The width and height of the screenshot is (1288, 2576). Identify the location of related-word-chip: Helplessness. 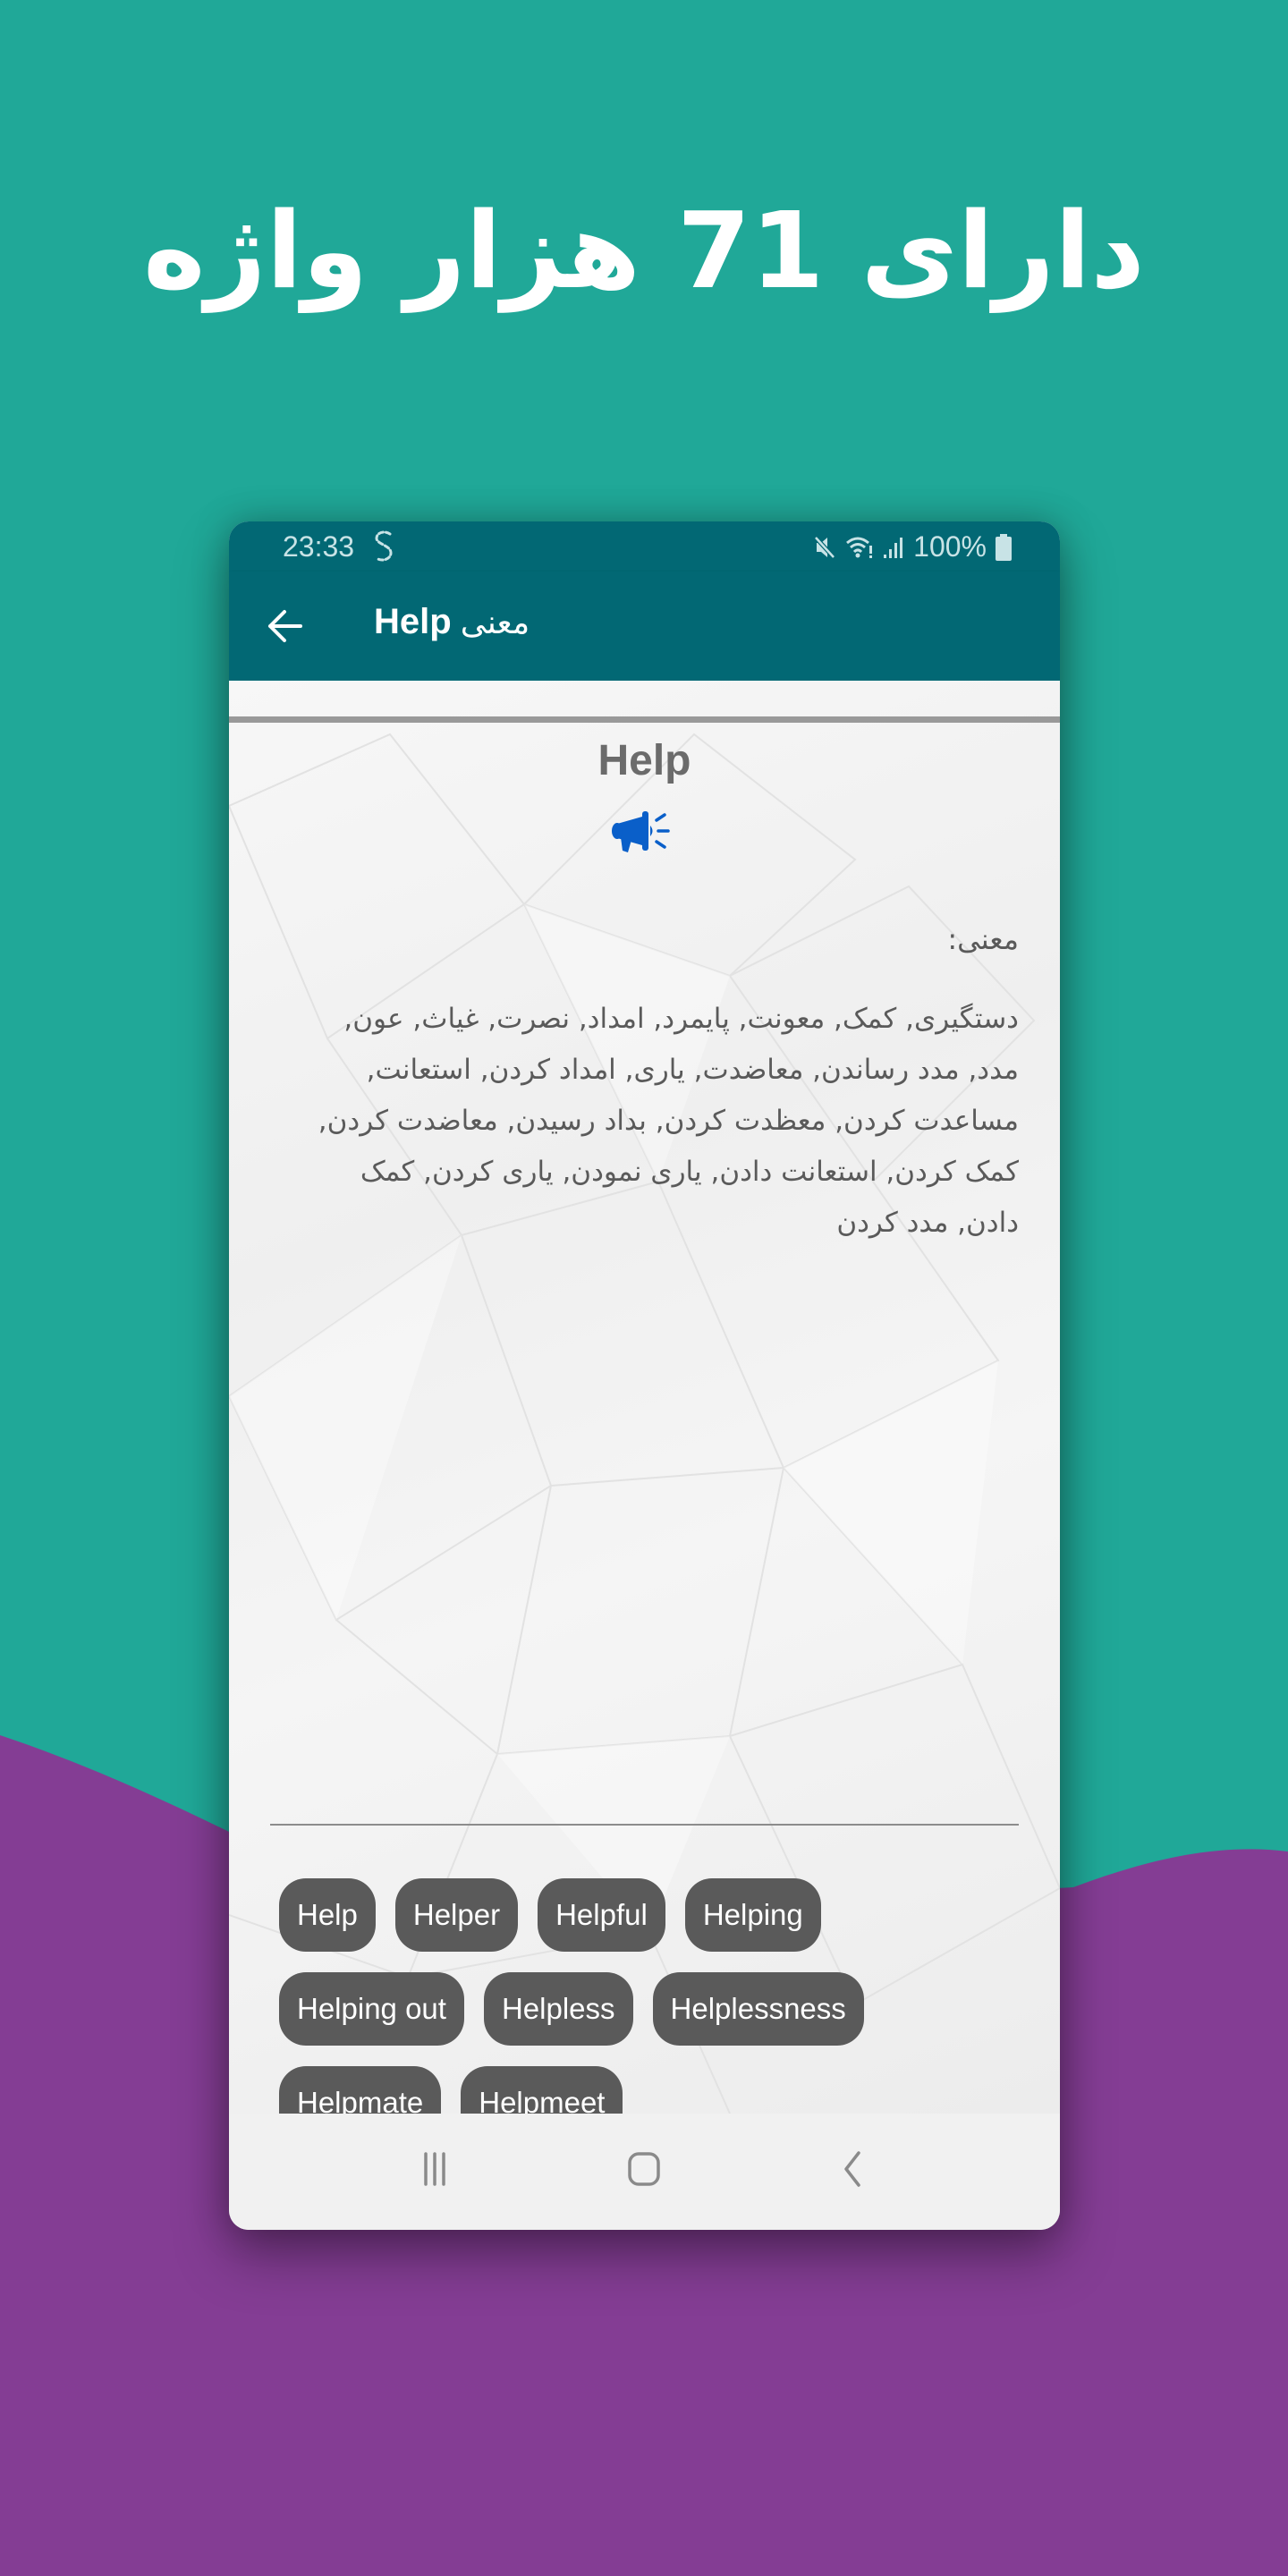
(758, 2009).